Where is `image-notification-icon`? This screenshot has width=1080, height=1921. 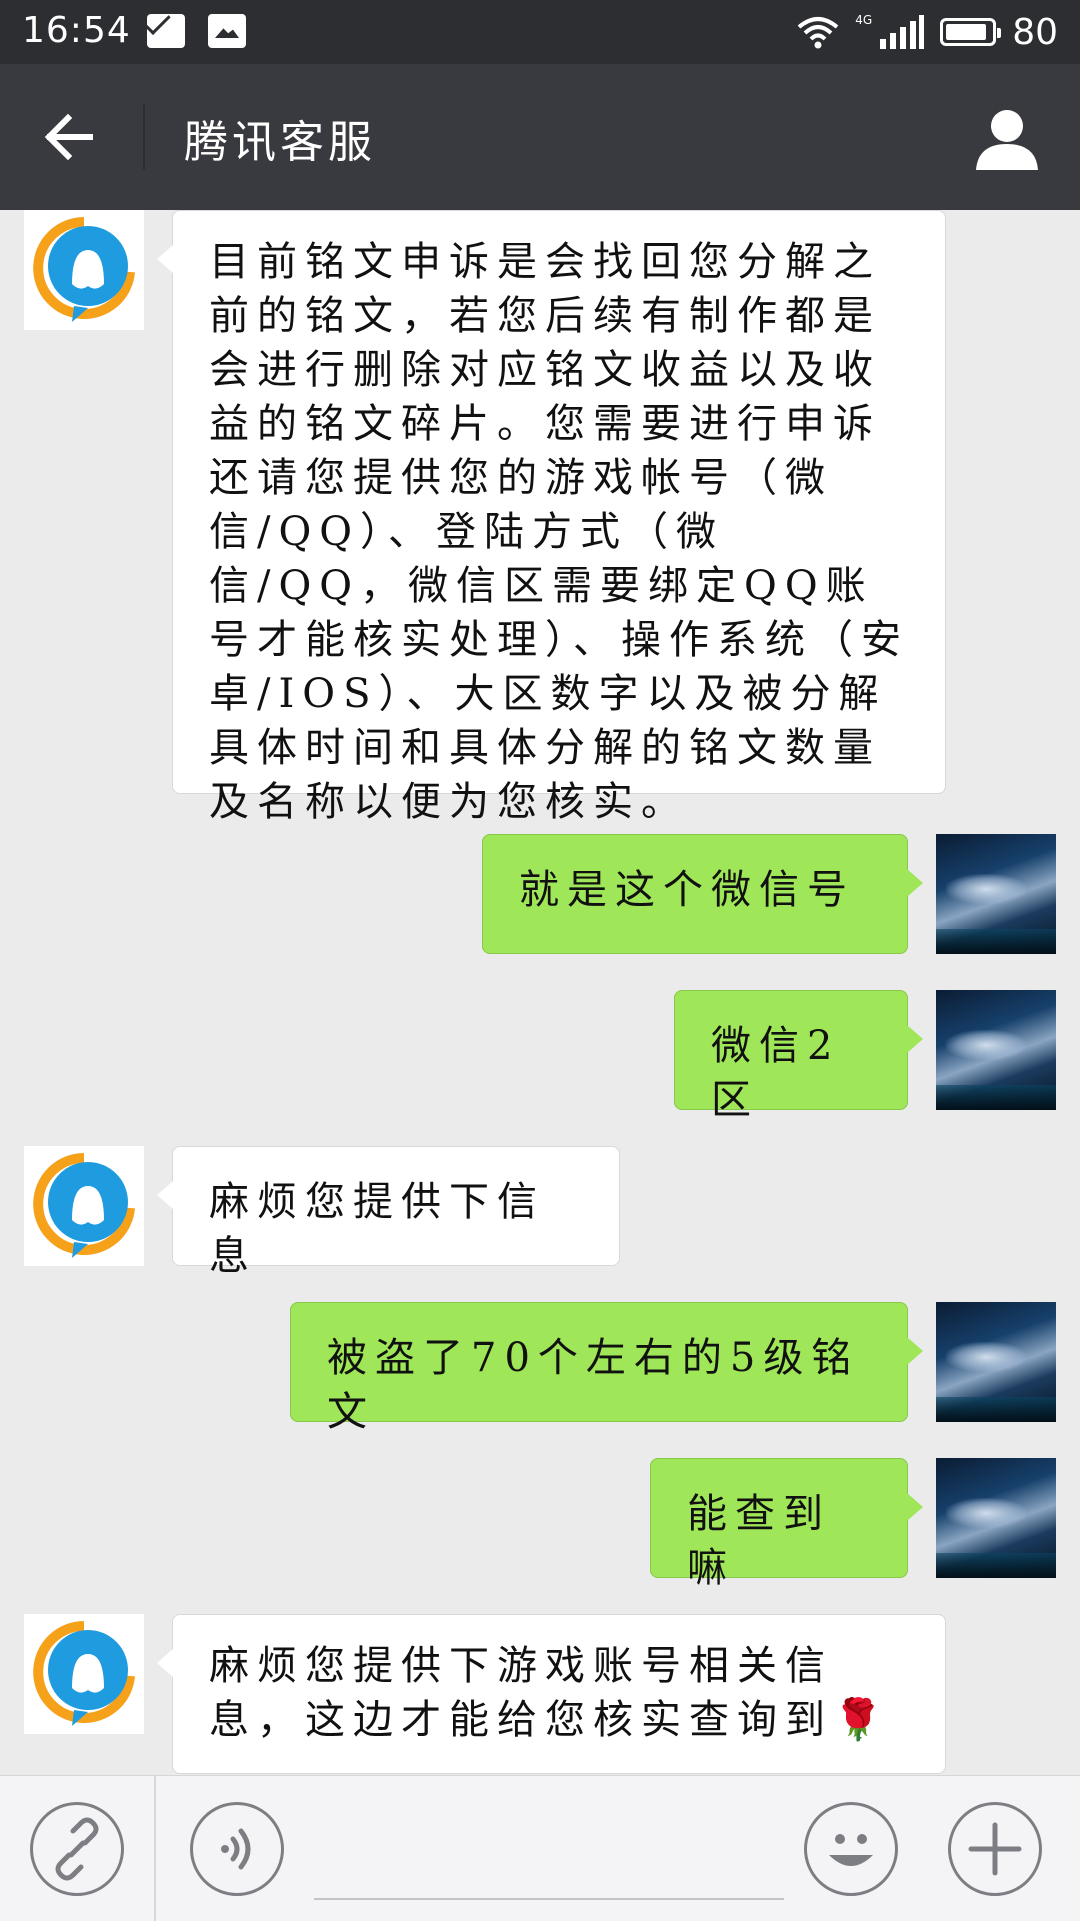 image-notification-icon is located at coordinates (227, 31).